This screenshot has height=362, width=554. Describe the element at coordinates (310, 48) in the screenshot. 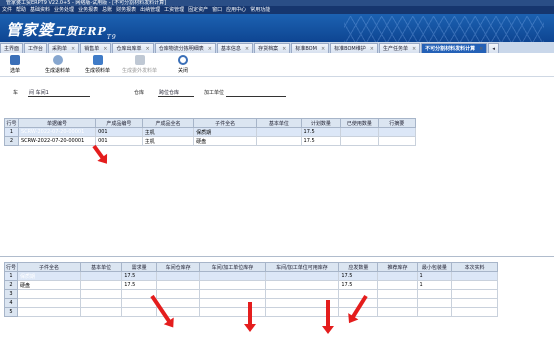

I see `tab-item: 标准BOM ×` at that location.